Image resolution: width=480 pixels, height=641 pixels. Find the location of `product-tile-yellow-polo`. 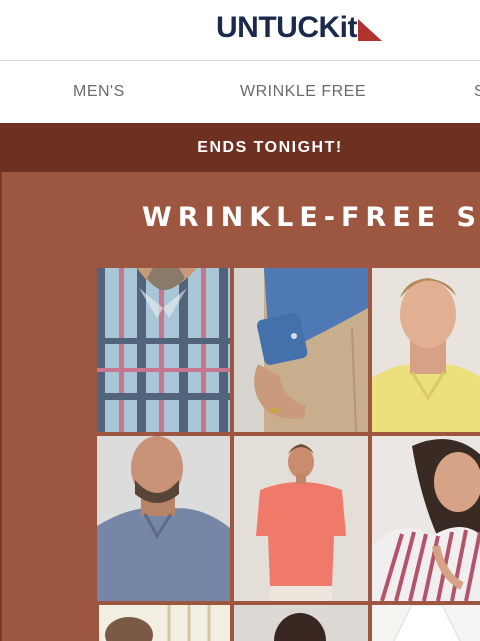

product-tile-yellow-polo is located at coordinates (426, 350).